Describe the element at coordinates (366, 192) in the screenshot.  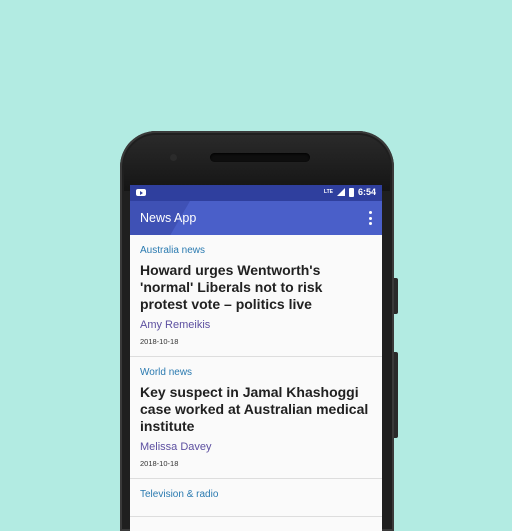
I see `status-time: 6:54` at that location.